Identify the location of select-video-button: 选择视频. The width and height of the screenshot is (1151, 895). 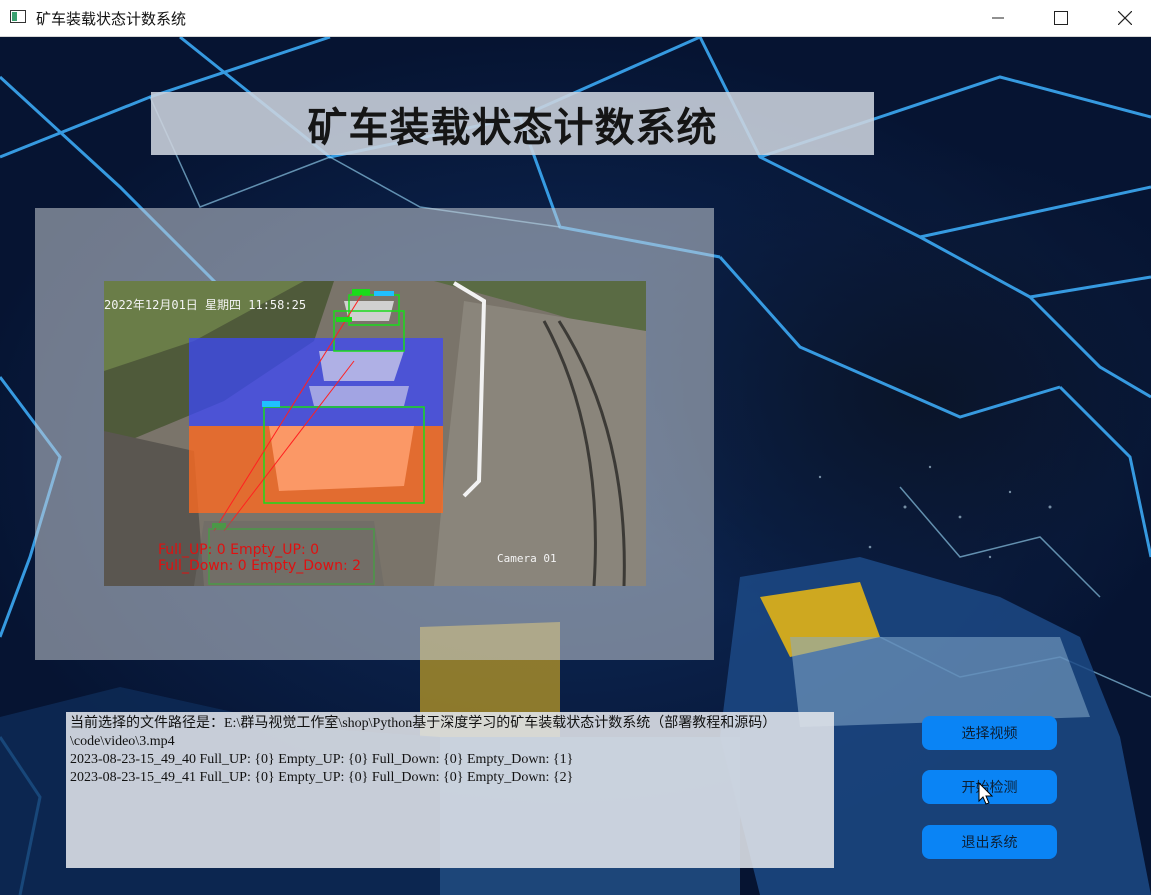
(989, 733).